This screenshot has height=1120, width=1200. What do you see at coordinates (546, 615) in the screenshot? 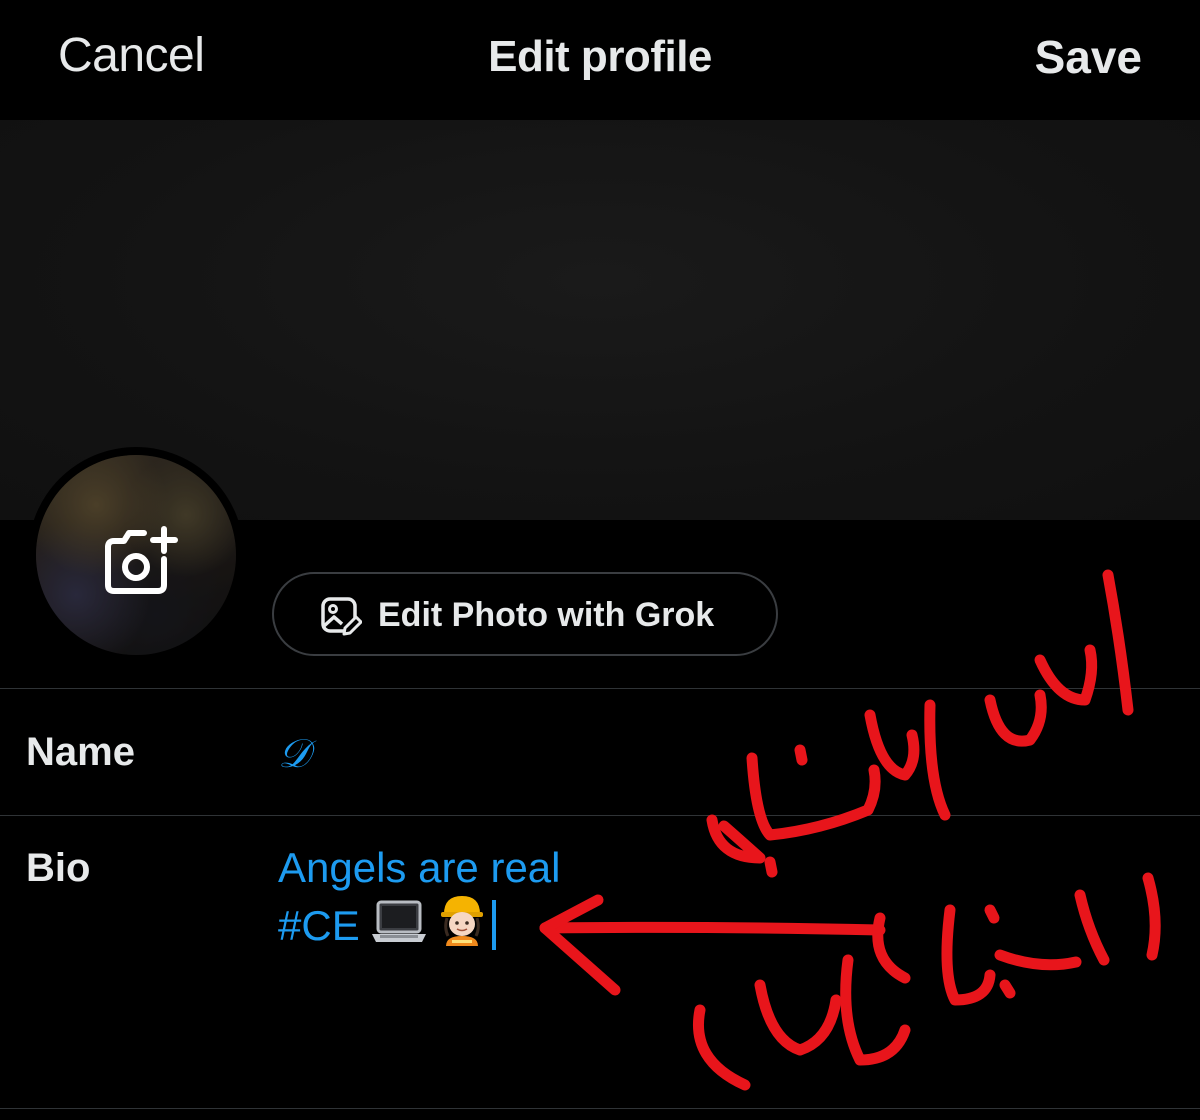
I see `edit-photo-with-grok-label: Edit Photo with Grok` at bounding box center [546, 615].